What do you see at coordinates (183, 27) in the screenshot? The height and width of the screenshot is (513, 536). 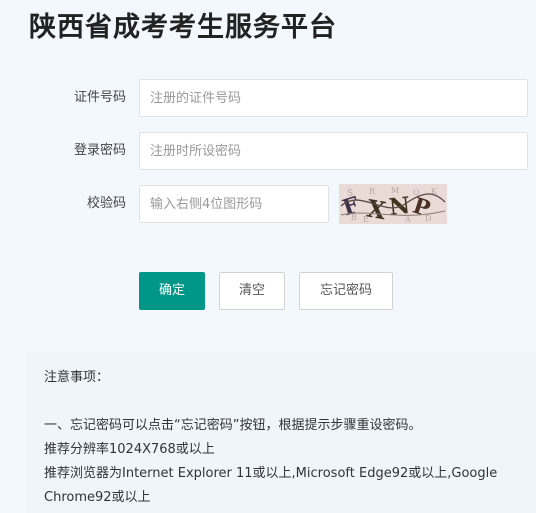 I see `page-title: 陕西省成考考生服务平台` at bounding box center [183, 27].